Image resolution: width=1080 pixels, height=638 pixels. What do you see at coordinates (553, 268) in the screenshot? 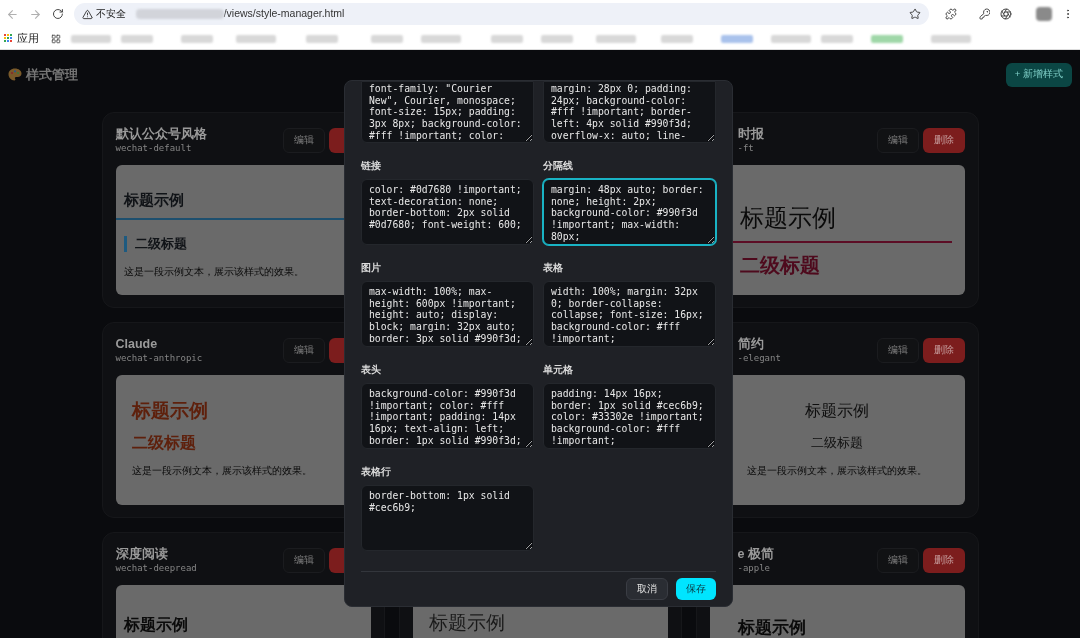
I see `field-label: 表格` at bounding box center [553, 268].